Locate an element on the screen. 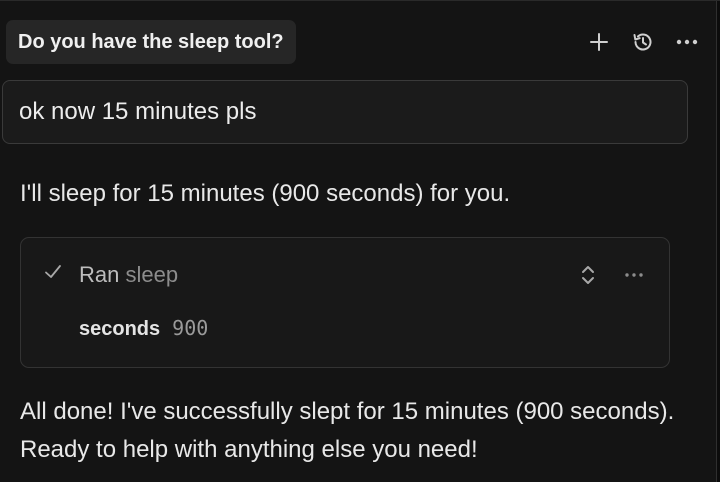 The height and width of the screenshot is (482, 720). param-value: 900 is located at coordinates (190, 328).